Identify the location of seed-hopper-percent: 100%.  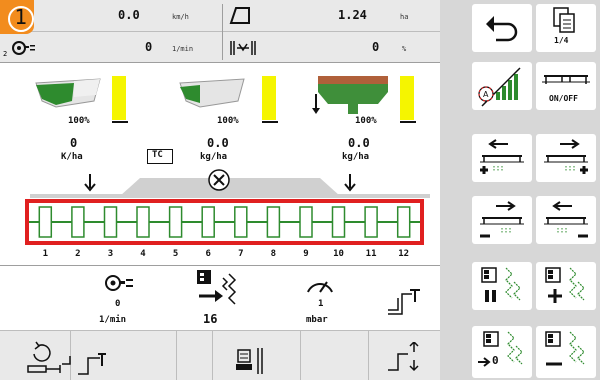
(79, 121).